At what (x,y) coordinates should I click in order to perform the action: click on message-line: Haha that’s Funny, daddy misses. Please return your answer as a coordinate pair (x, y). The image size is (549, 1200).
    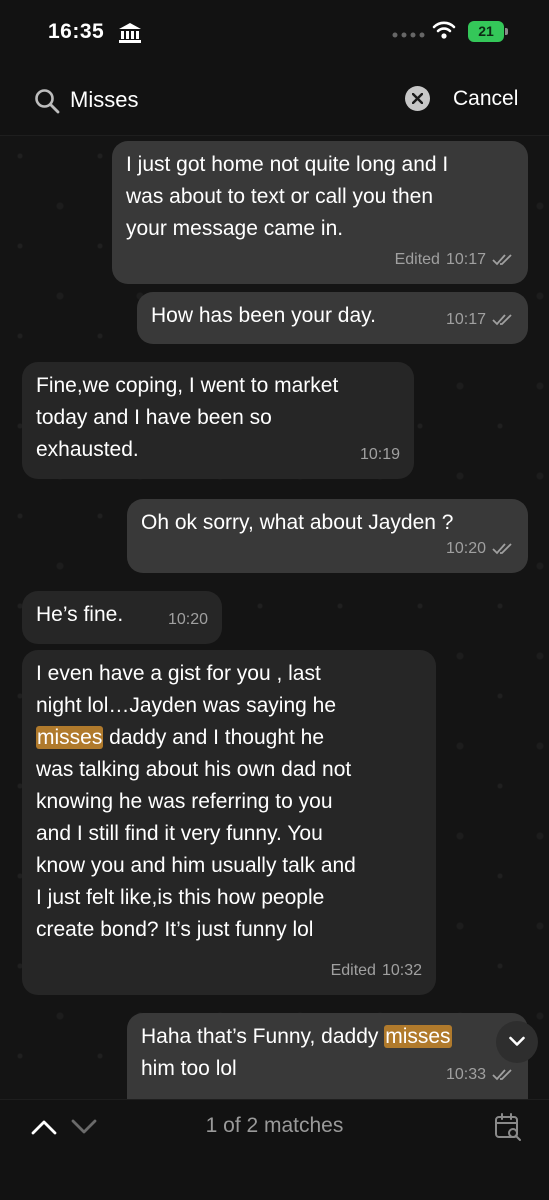
    Looking at the image, I should click on (327, 1037).